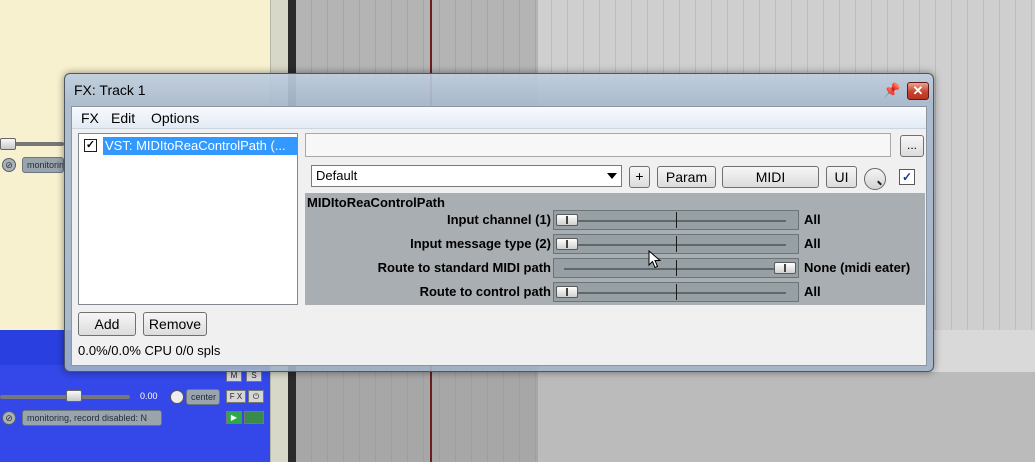 The height and width of the screenshot is (462, 1035). I want to click on menu-bar: FX Edit Options, so click(499, 118).